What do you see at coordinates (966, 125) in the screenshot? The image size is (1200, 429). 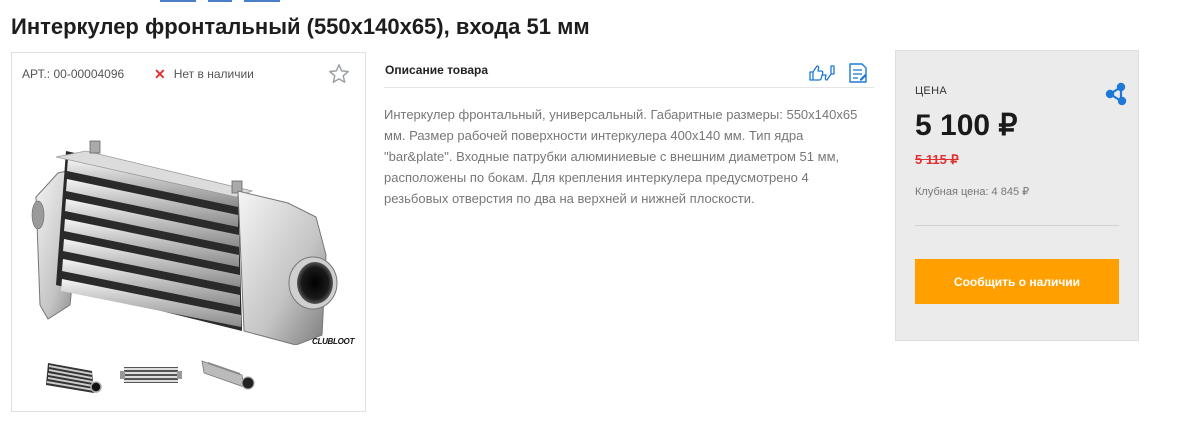 I see `current-price: 5 100 ₽` at bounding box center [966, 125].